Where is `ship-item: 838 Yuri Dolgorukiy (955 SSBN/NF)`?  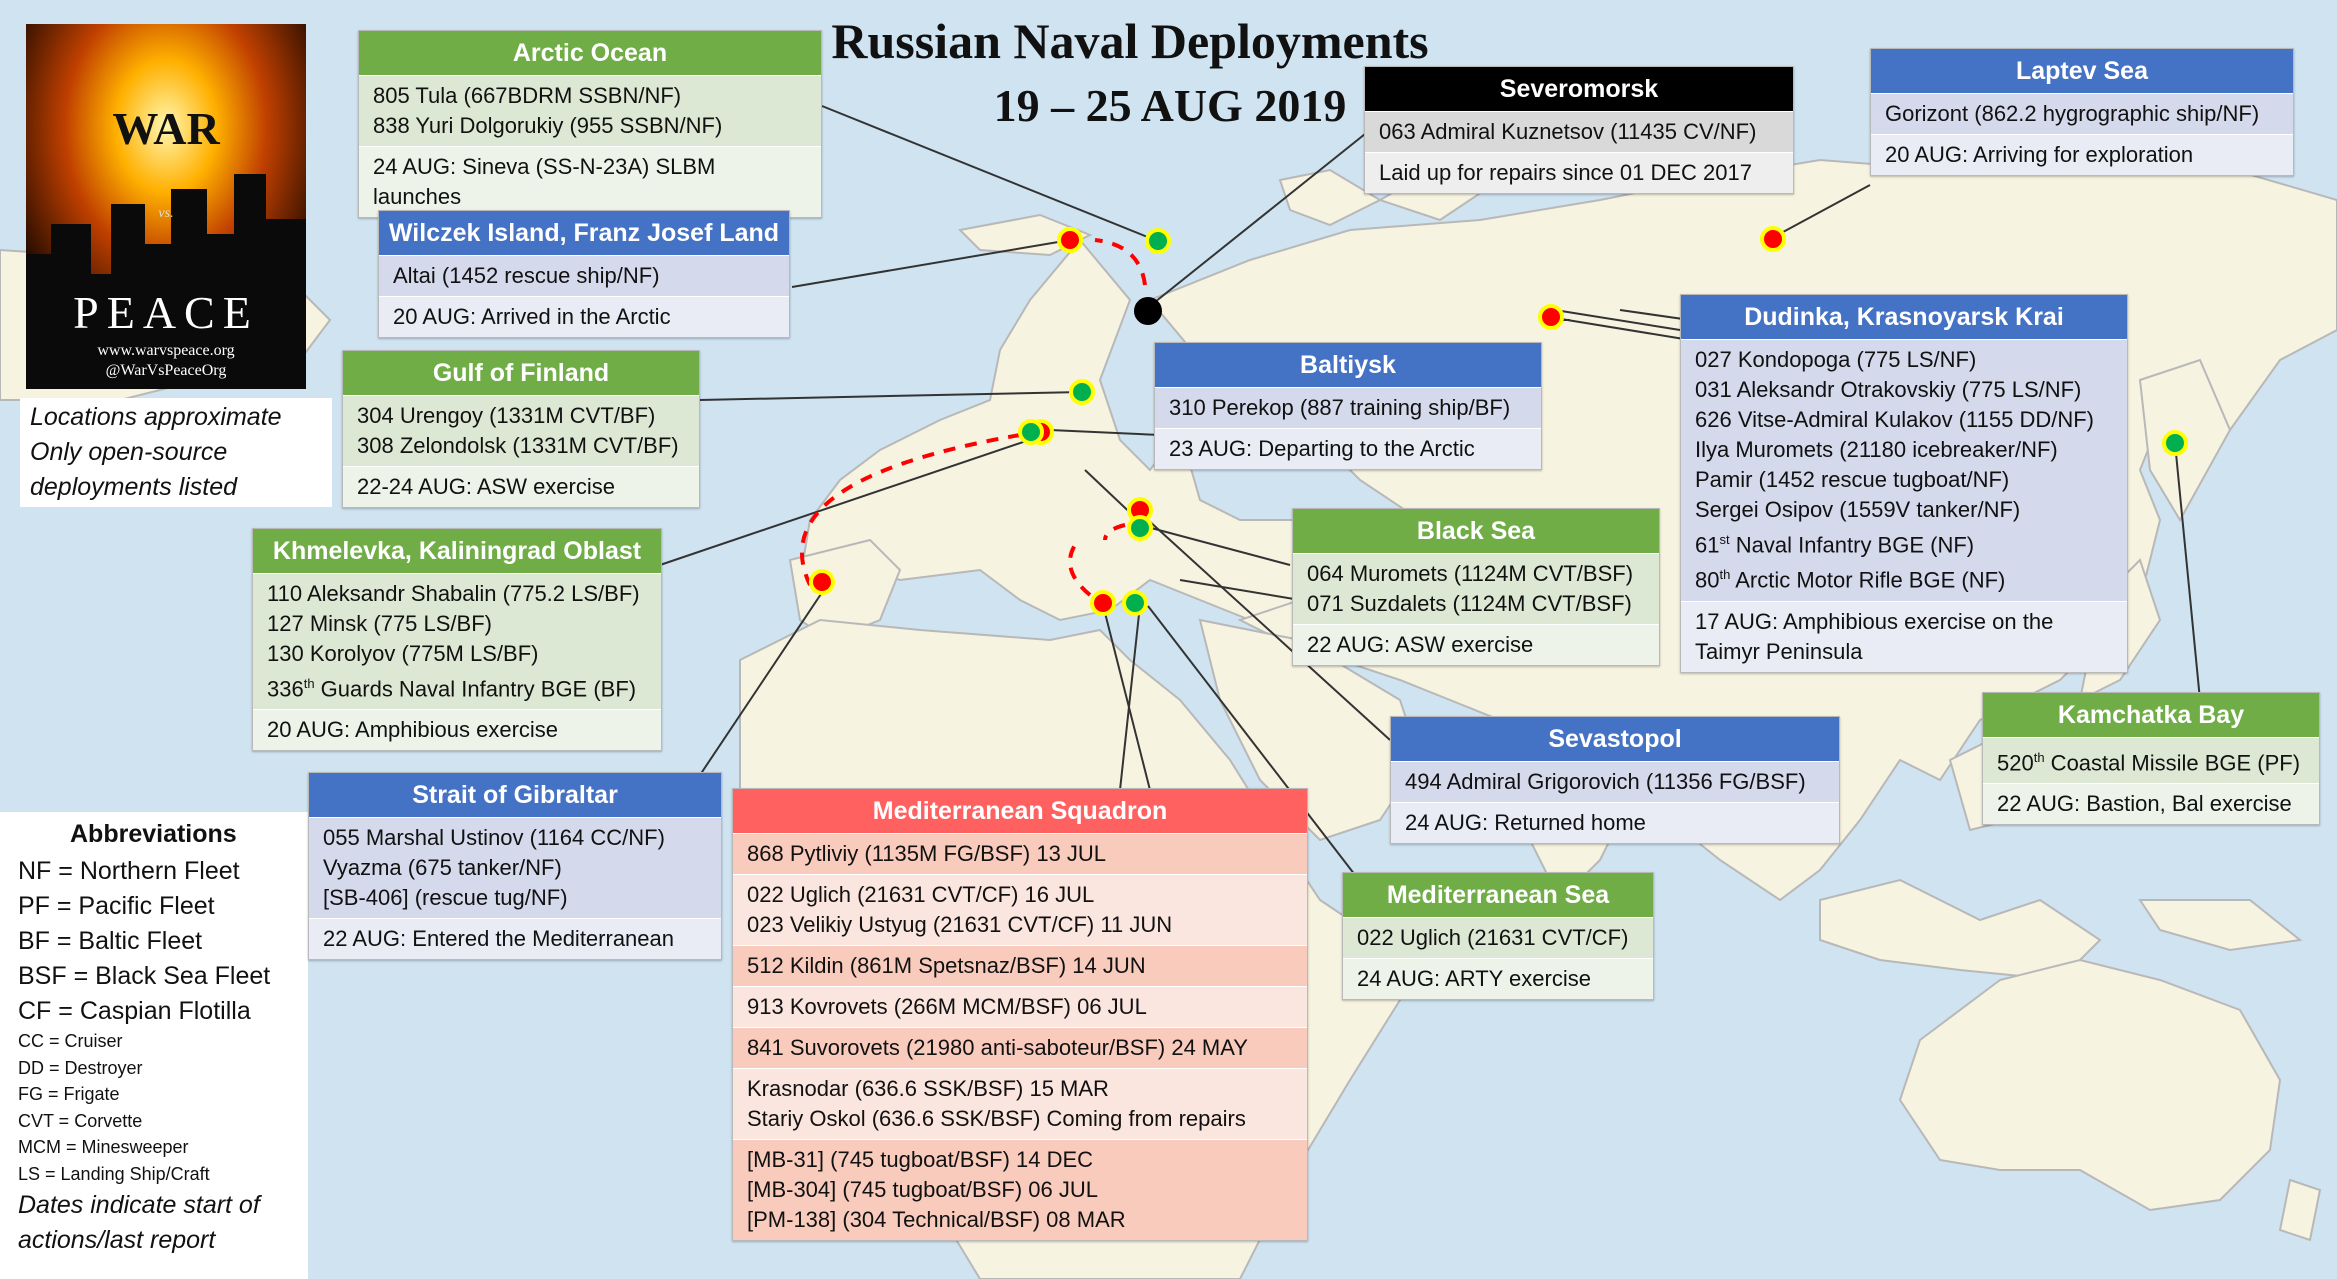 ship-item: 838 Yuri Dolgorukiy (955 SSBN/NF) is located at coordinates (548, 125).